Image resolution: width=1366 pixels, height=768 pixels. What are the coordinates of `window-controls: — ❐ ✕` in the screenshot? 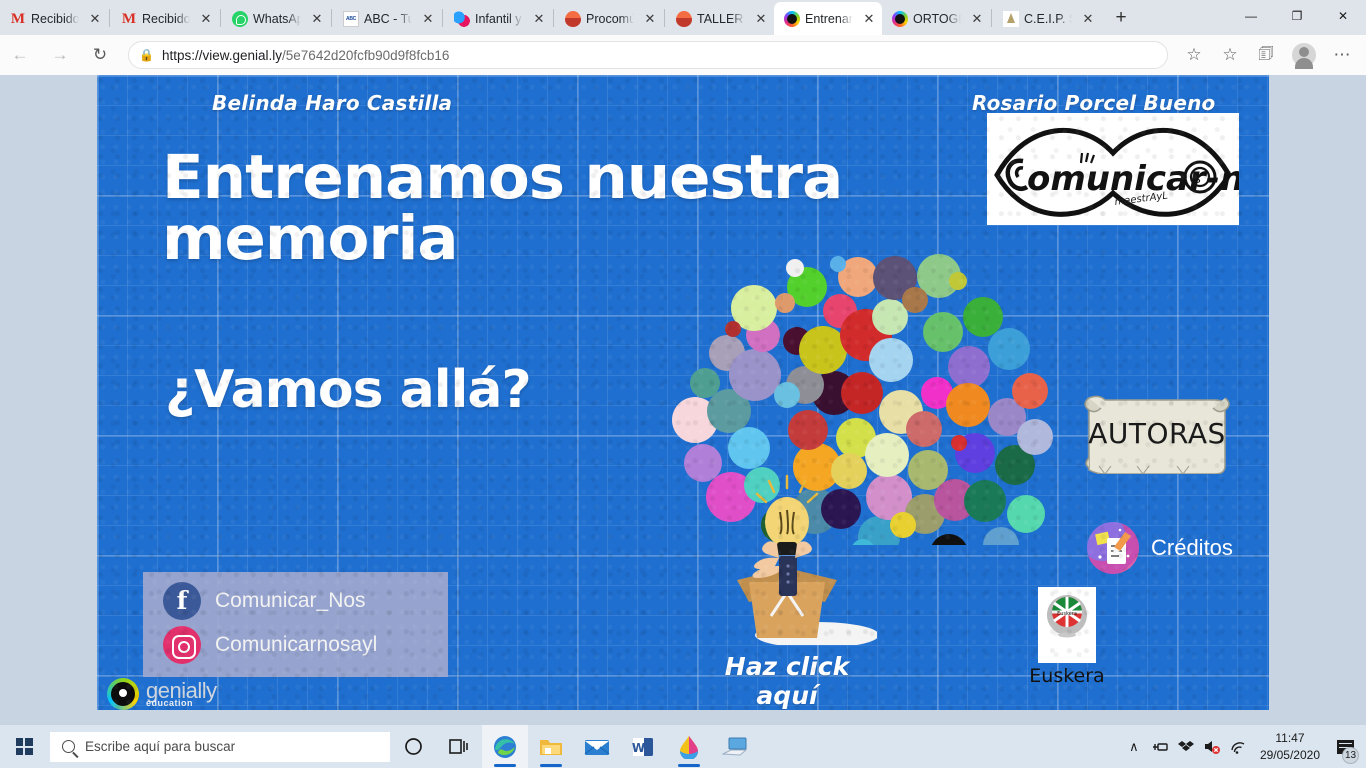 It's located at (1297, 17).